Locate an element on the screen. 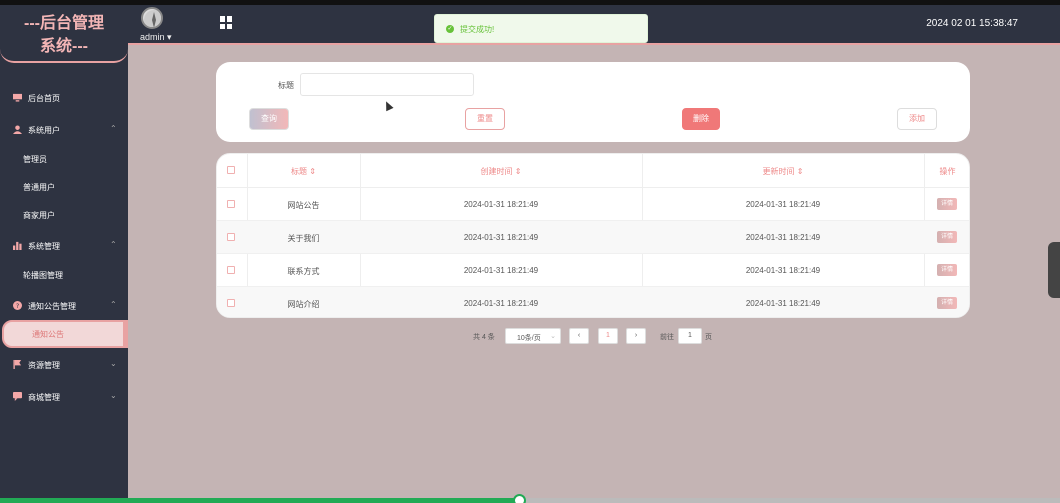  reset-button: 重置 is located at coordinates (485, 119).